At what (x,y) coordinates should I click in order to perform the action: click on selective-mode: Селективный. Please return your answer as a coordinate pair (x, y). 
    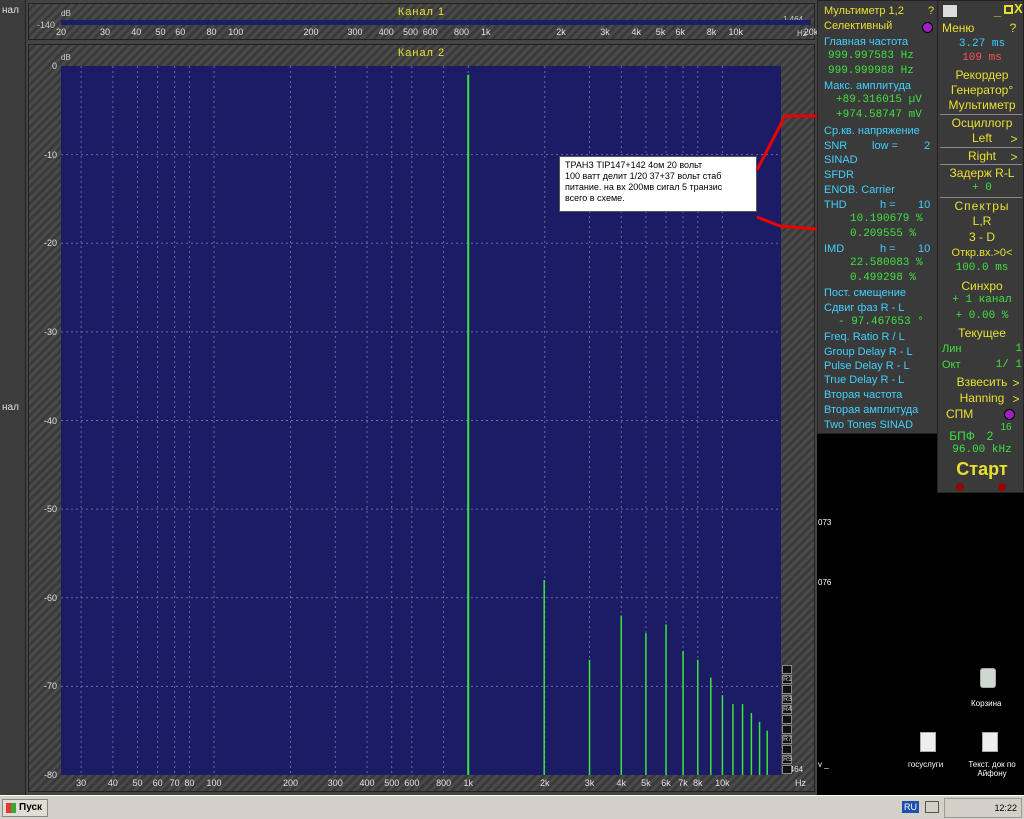
    Looking at the image, I should click on (858, 26).